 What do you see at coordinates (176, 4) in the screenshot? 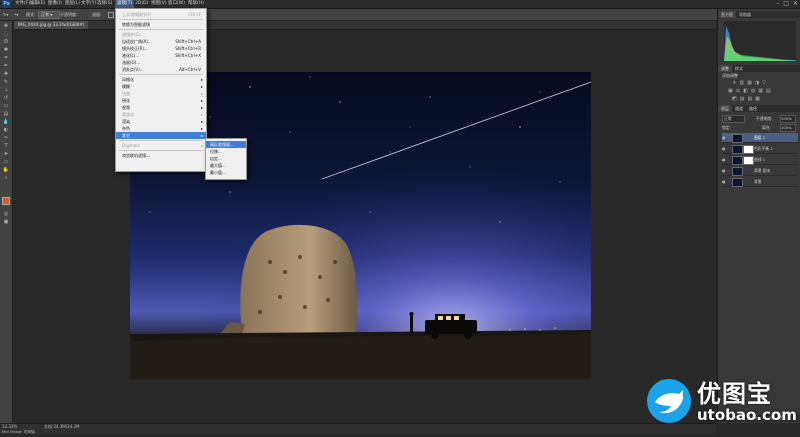
I see `menu-9: 窗口(W)` at bounding box center [176, 4].